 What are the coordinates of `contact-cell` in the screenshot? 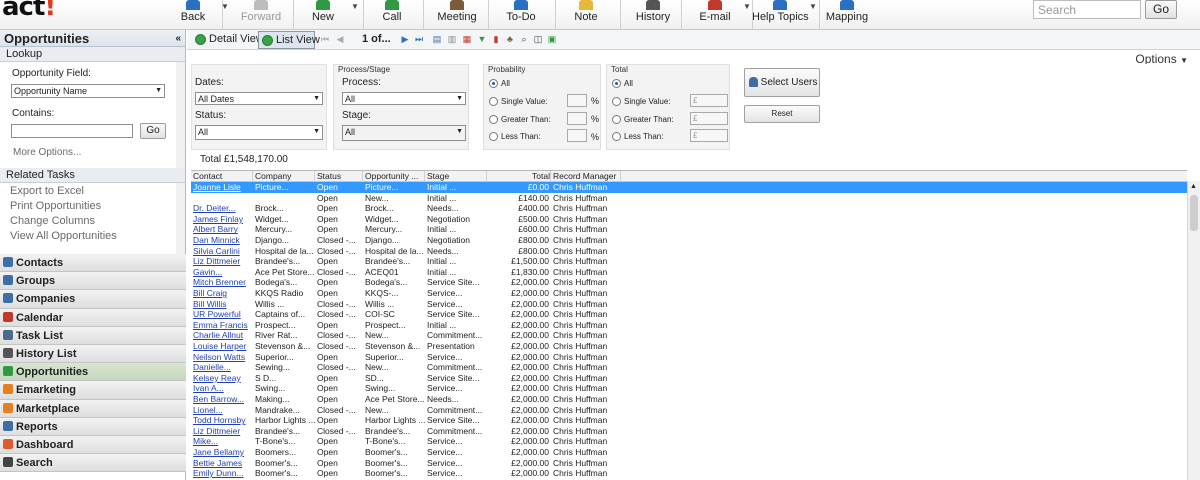 It's located at (222, 198).